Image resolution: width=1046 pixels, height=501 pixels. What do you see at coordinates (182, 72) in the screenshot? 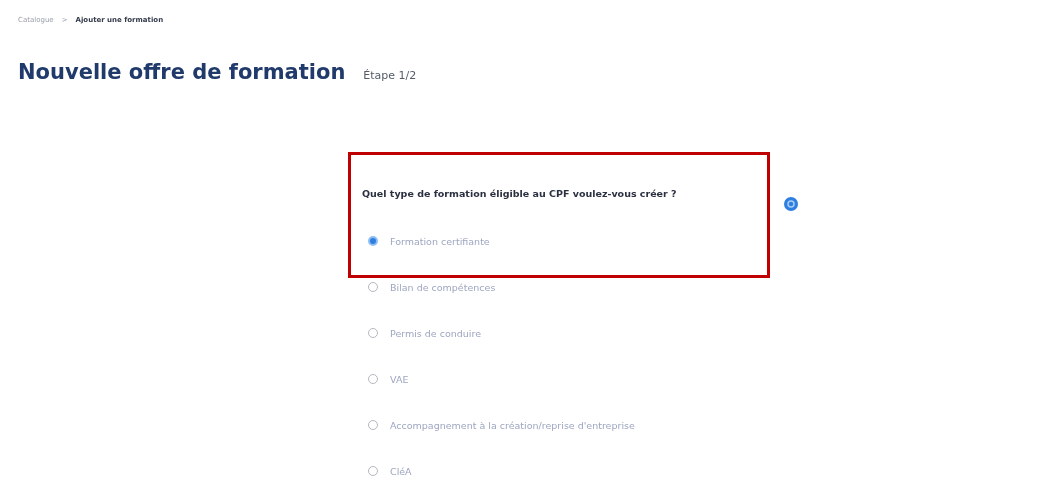
I see `page-title: Nouvelle offre de formation` at bounding box center [182, 72].